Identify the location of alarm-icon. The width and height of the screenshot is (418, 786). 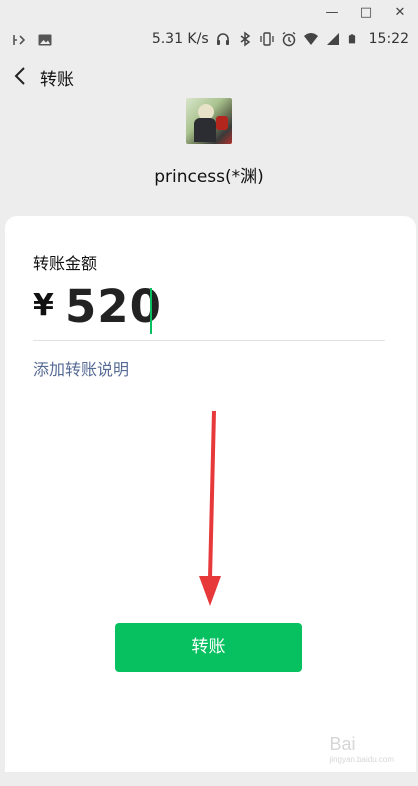
(289, 39).